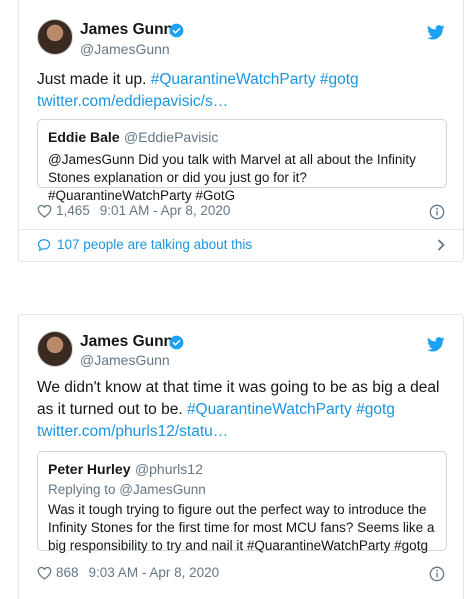  I want to click on divider, so click(241, 229).